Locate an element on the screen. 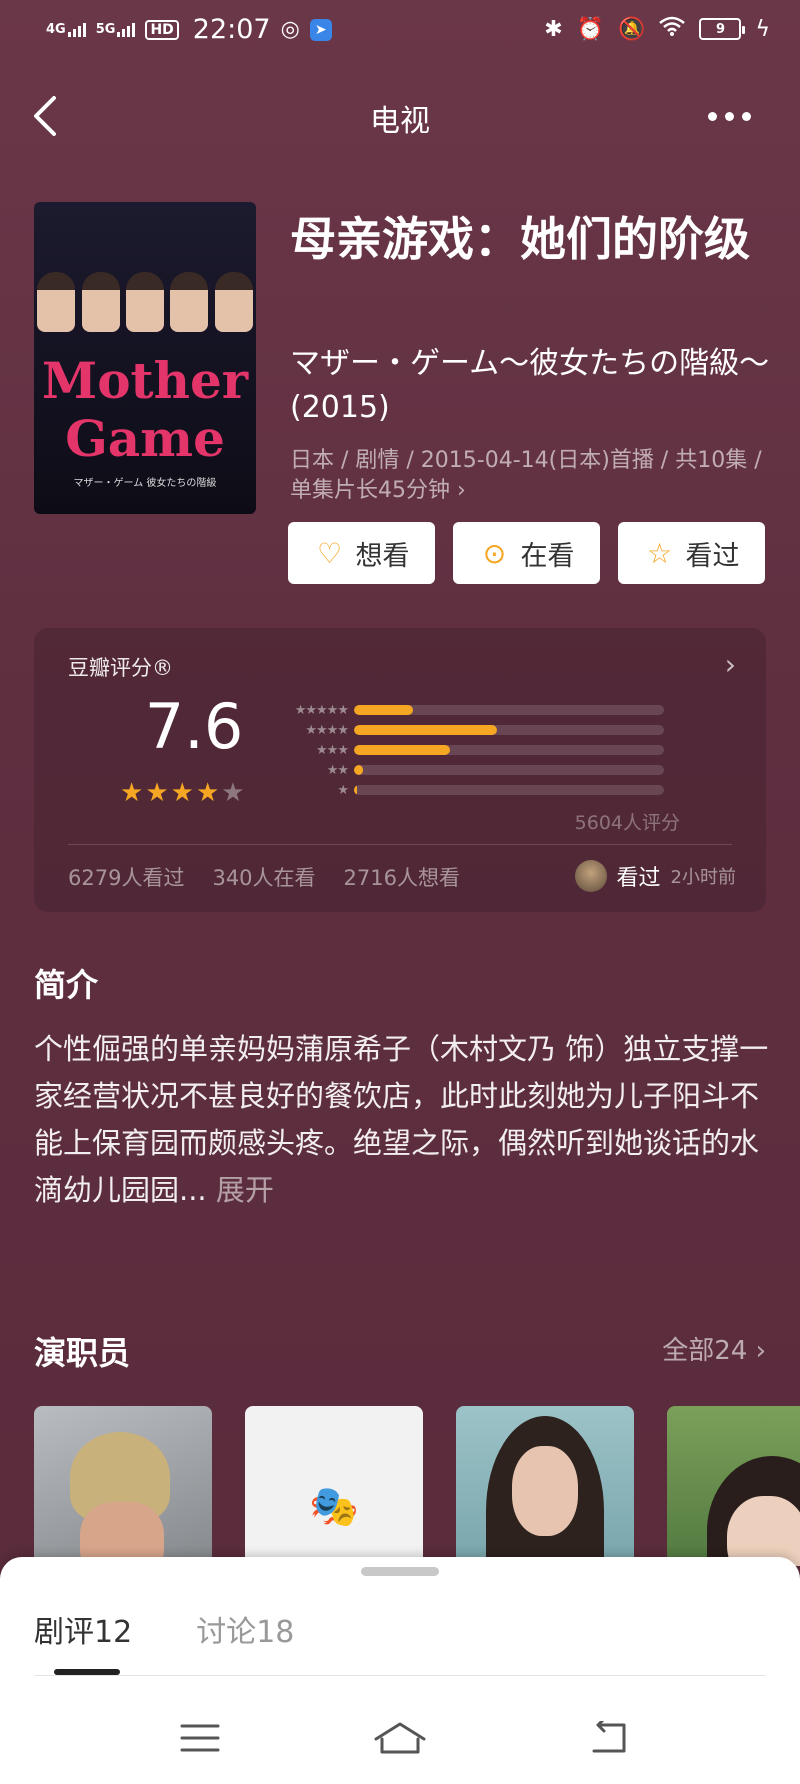 The width and height of the screenshot is (800, 1784). watching-circle-icon: ⊙ is located at coordinates (494, 553).